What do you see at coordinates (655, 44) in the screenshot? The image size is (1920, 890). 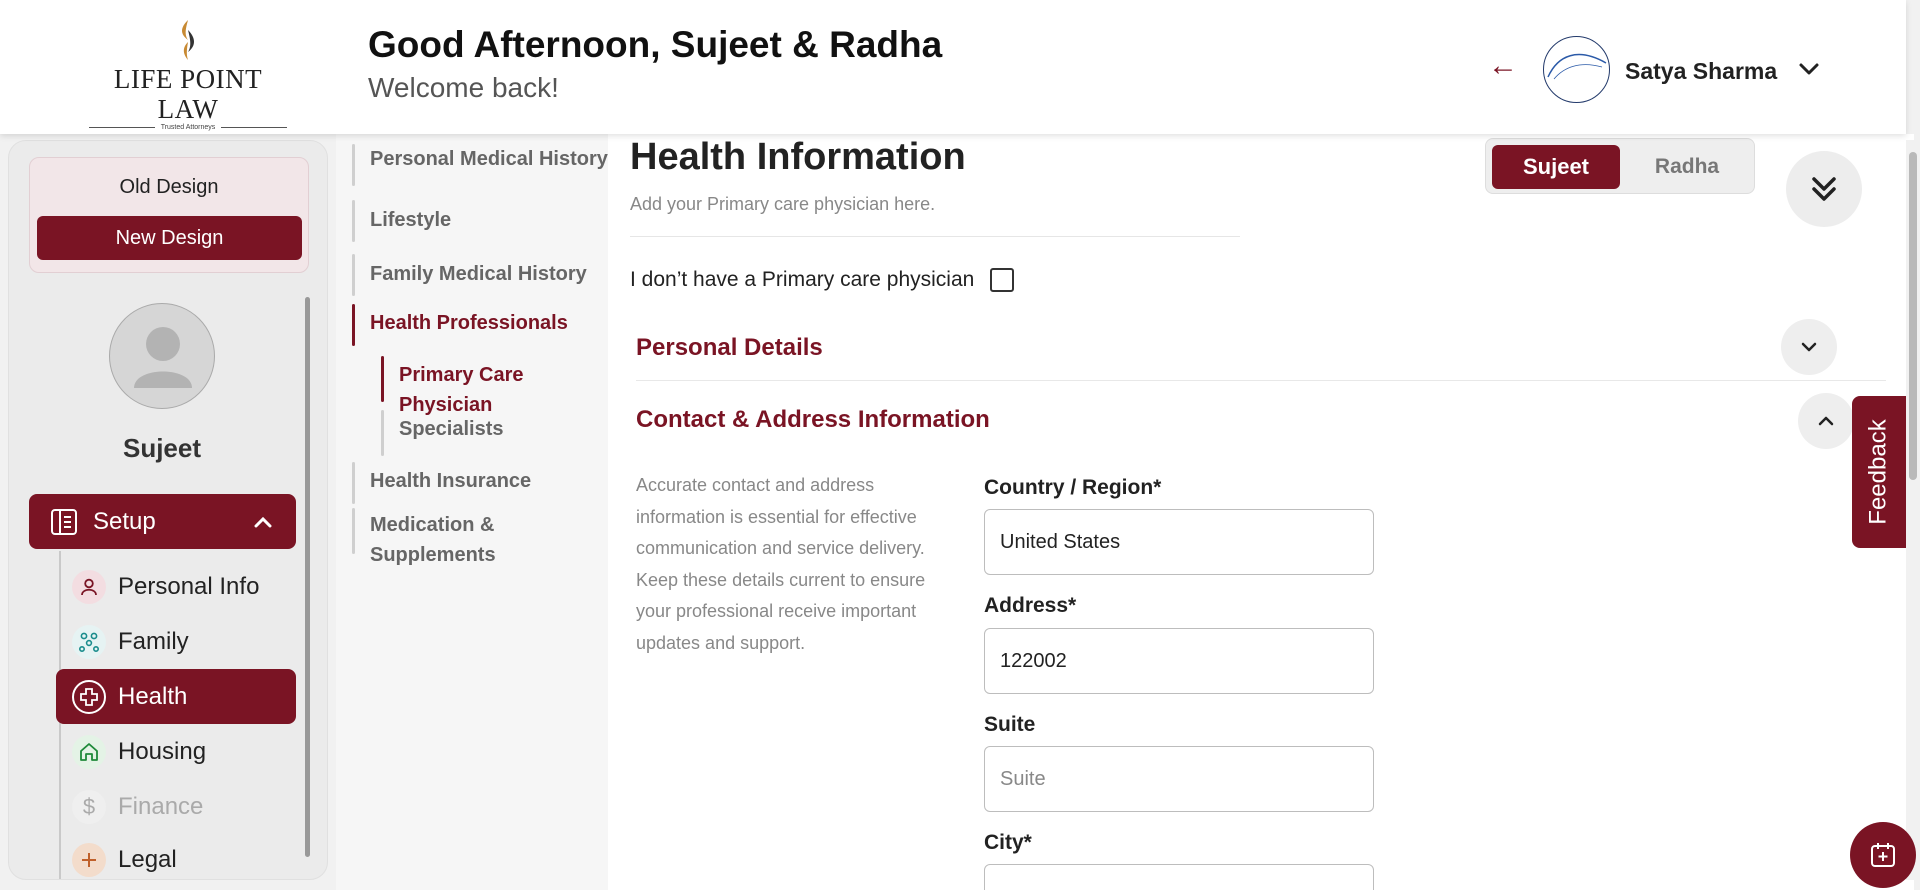 I see `greeting-title: Good Afternoon, Sujeet & Radha` at bounding box center [655, 44].